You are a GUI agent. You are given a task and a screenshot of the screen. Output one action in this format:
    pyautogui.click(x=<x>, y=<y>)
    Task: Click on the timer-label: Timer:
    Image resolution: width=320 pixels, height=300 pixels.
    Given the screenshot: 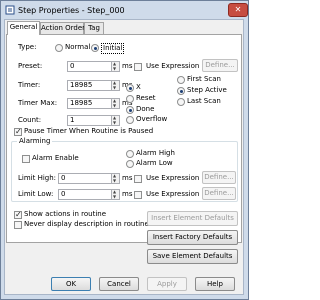 What is the action you would take?
    pyautogui.click(x=29, y=85)
    